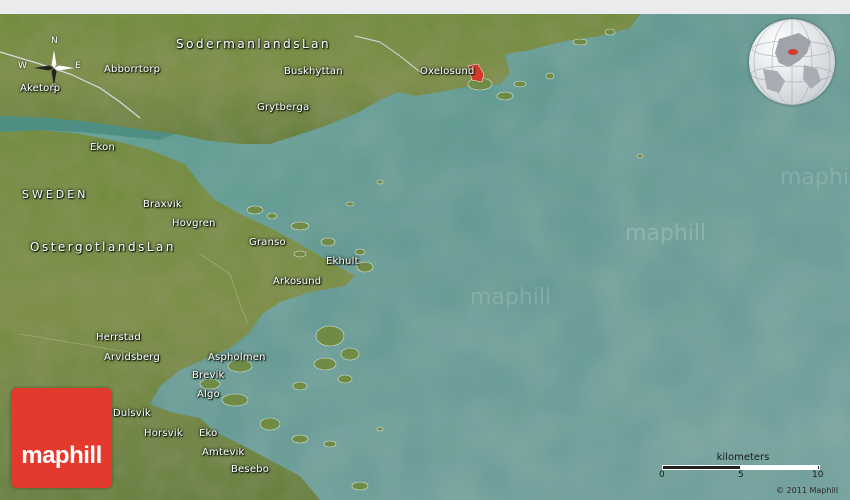 Image resolution: width=850 pixels, height=500 pixels. Describe the element at coordinates (132, 69) in the screenshot. I see `place-label: Abborrtorp` at that location.